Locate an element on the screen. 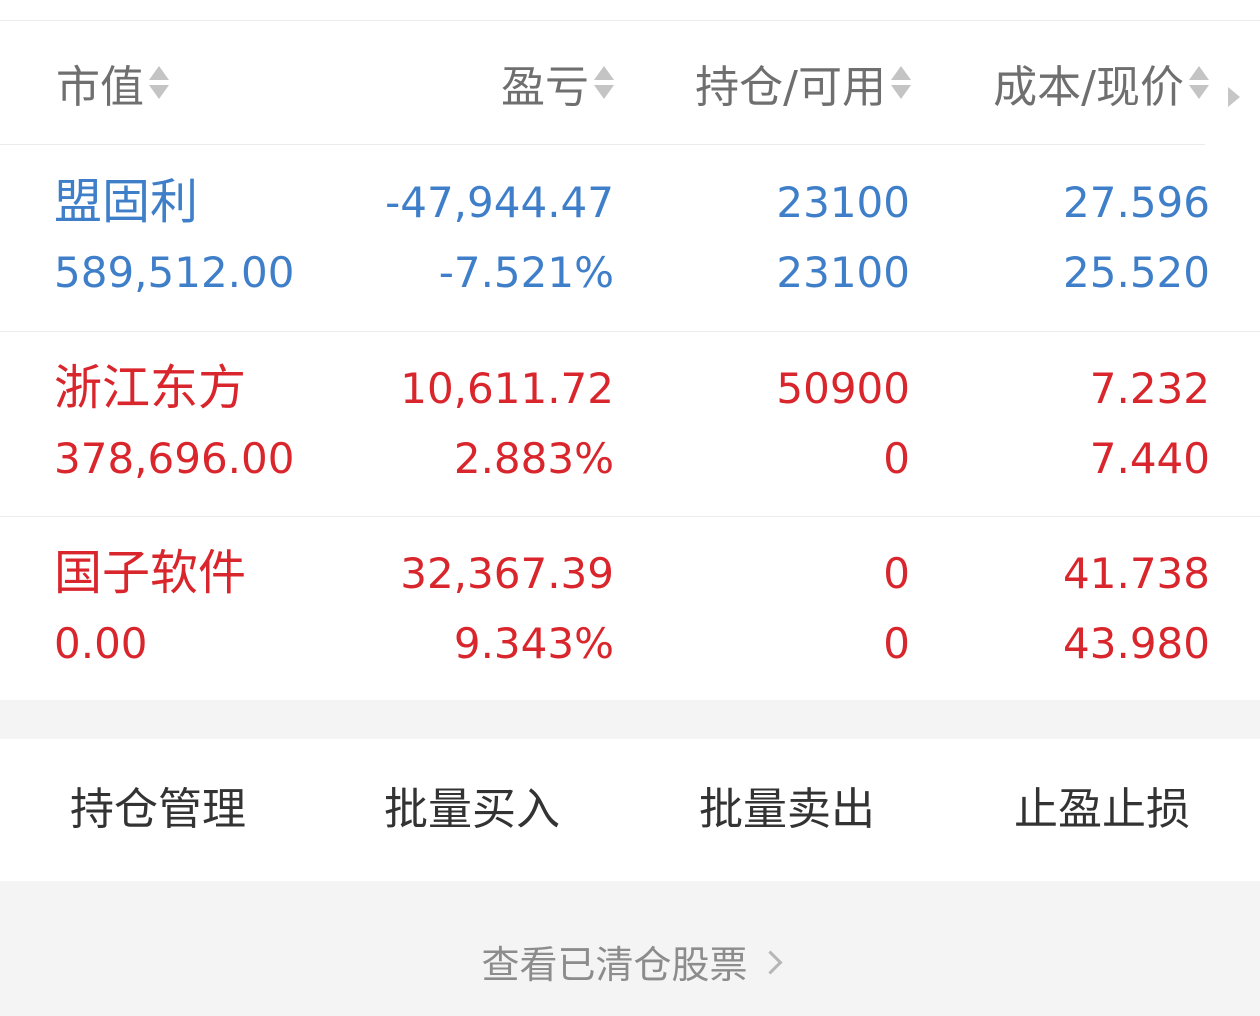 The width and height of the screenshot is (1260, 1016). position-manage-button: 持仓管理 is located at coordinates (158, 810).